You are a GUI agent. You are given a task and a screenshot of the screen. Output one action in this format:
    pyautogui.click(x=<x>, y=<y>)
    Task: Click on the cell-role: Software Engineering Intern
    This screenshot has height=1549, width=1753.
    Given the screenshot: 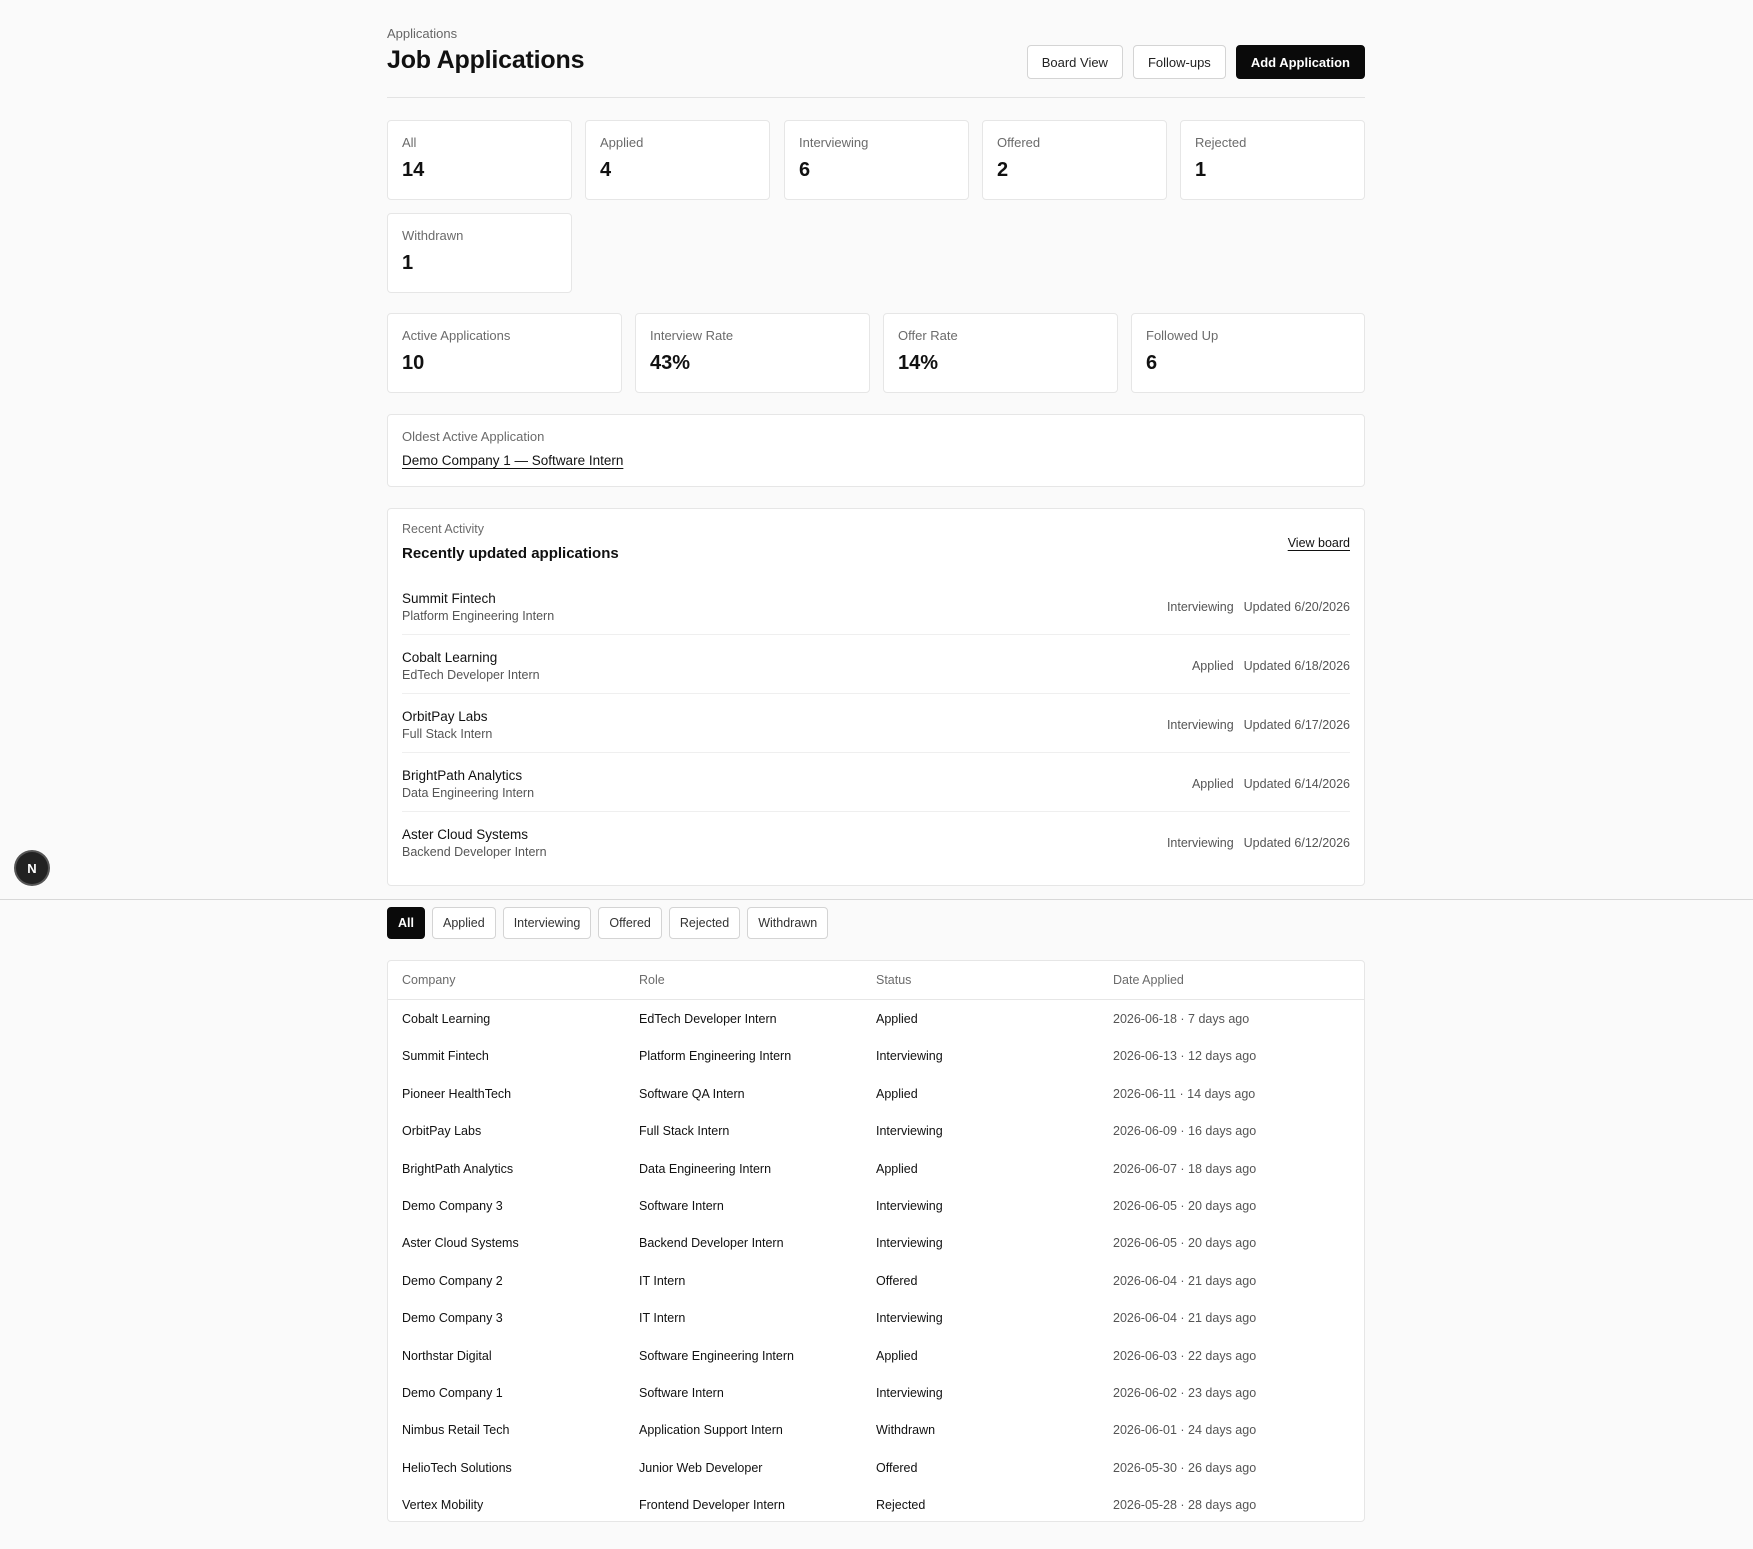 What is the action you would take?
    pyautogui.click(x=716, y=1355)
    